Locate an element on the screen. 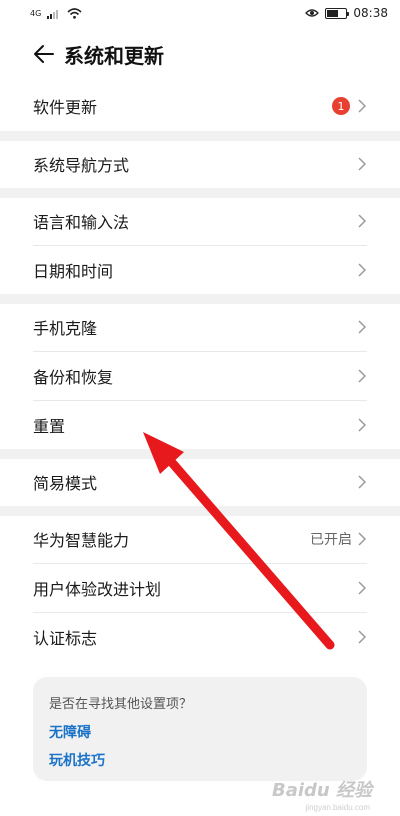 The height and width of the screenshot is (816, 400). battery-icon is located at coordinates (337, 13).